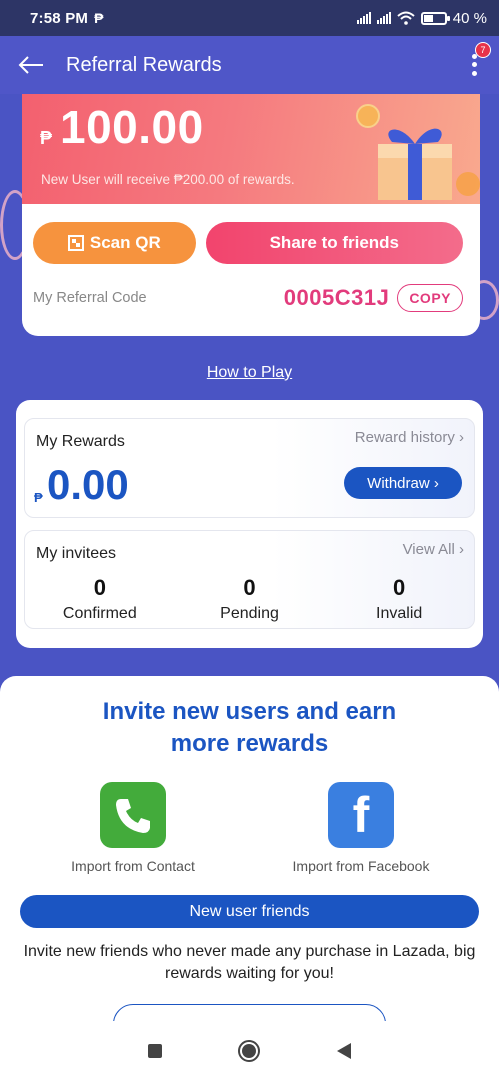 The height and width of the screenshot is (1080, 499). I want to click on referral-amount: 100.00, so click(132, 127).